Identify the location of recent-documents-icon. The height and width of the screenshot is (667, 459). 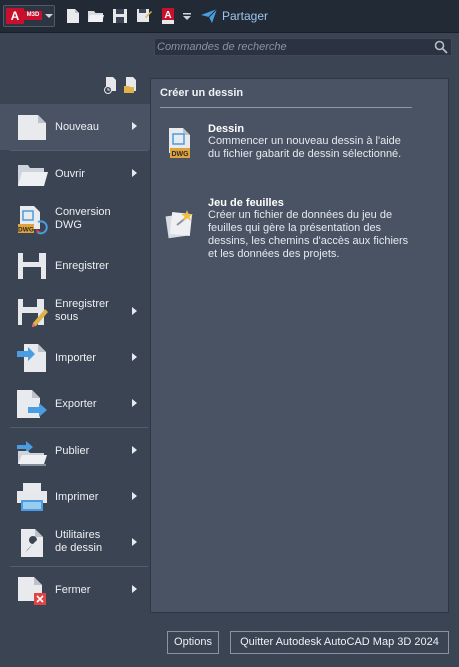
(110, 85).